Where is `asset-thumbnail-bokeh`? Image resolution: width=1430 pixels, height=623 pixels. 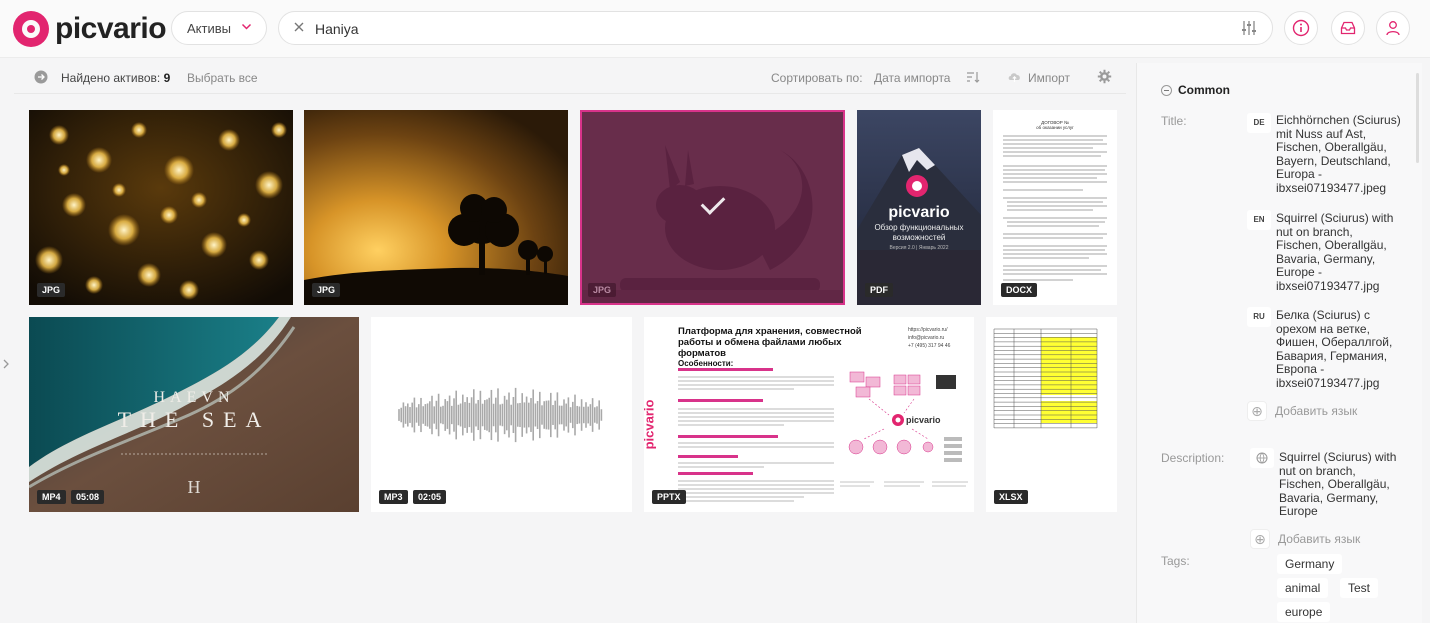
asset-thumbnail-bokeh is located at coordinates (161, 207).